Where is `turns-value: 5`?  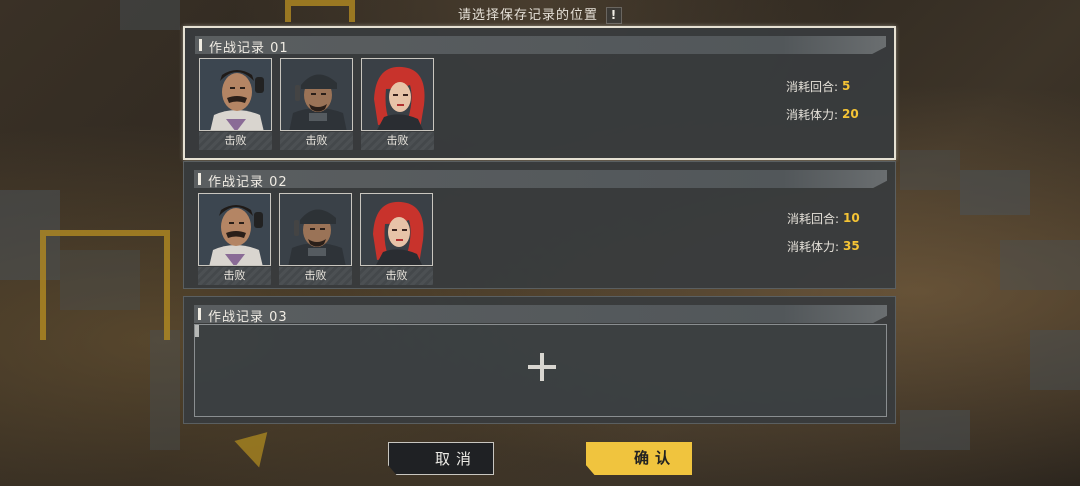 turns-value: 5 is located at coordinates (846, 86).